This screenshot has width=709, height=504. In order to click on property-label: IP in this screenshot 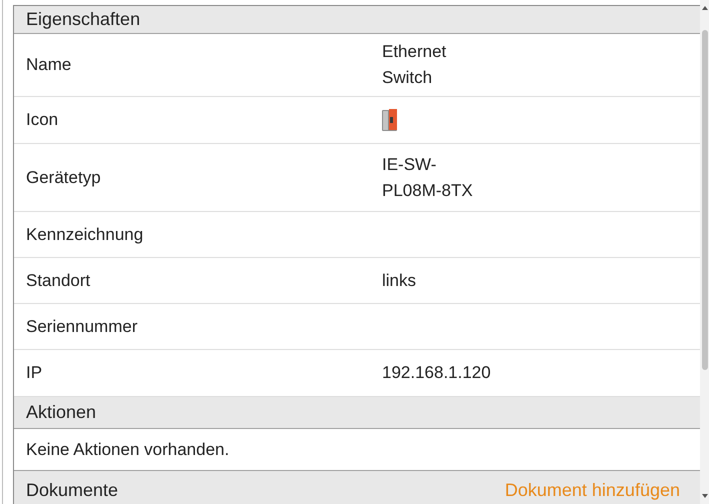, I will do `click(34, 373)`.